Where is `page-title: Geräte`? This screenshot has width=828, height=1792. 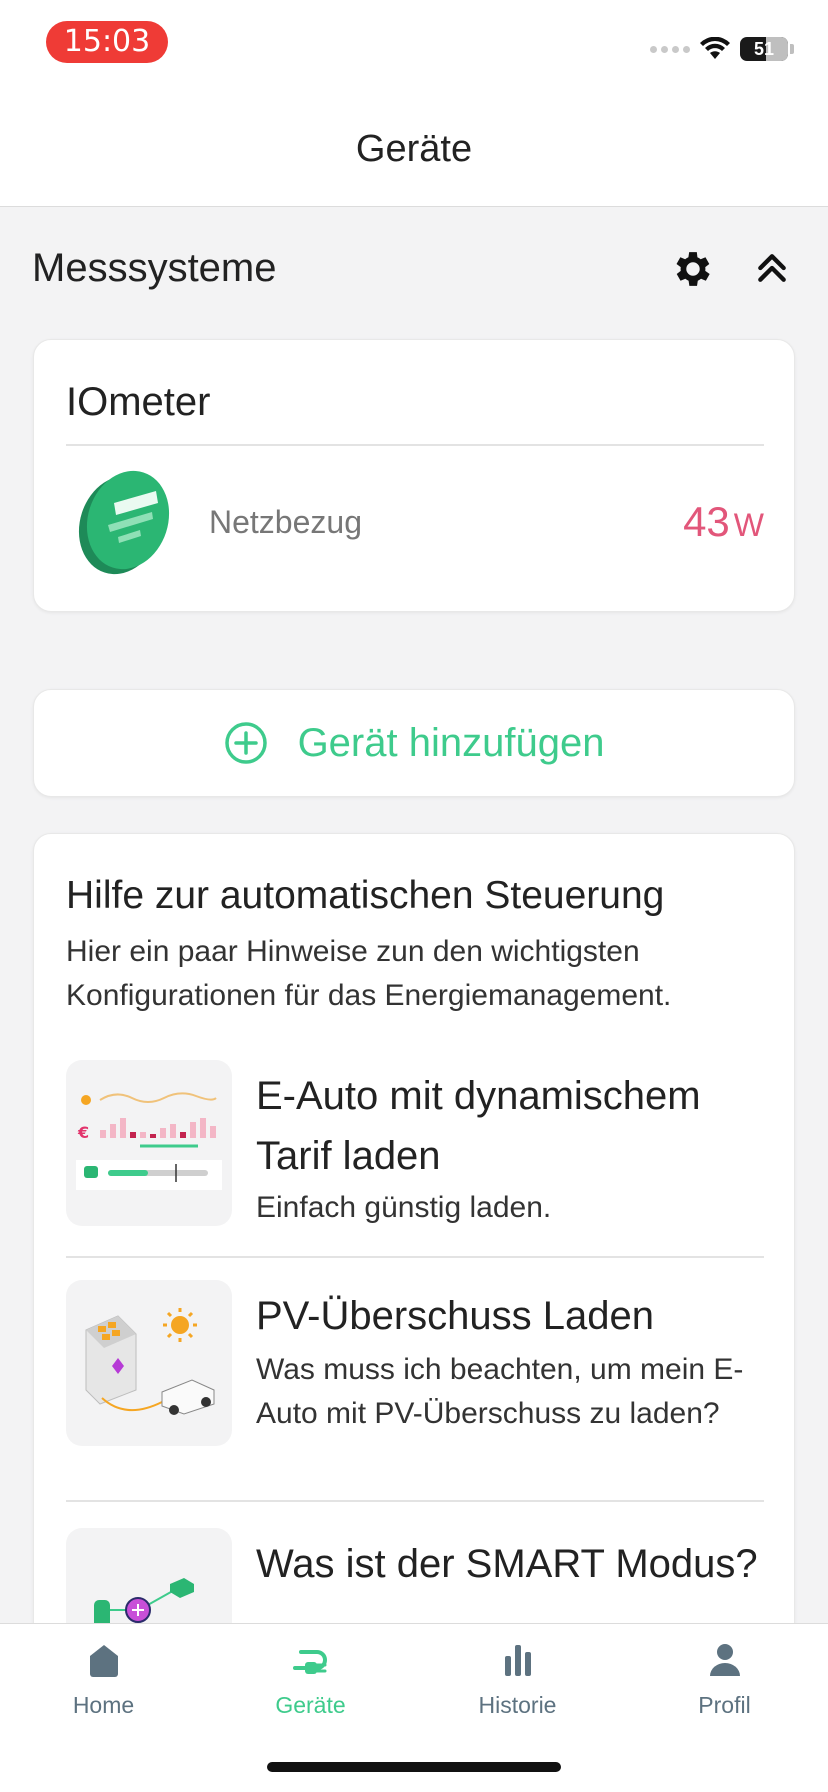 page-title: Geräte is located at coordinates (414, 149).